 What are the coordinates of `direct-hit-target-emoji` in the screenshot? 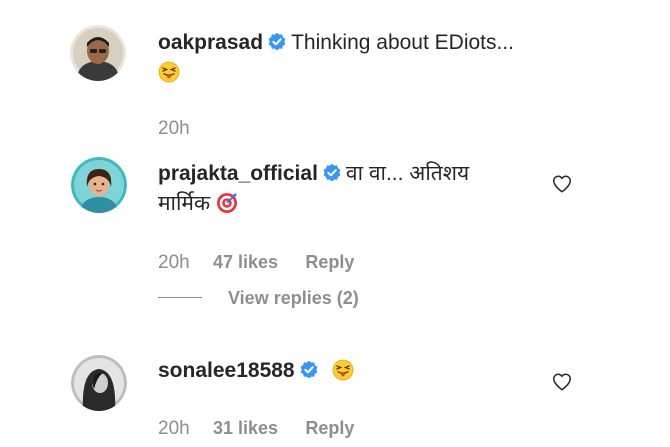 It's located at (226, 203).